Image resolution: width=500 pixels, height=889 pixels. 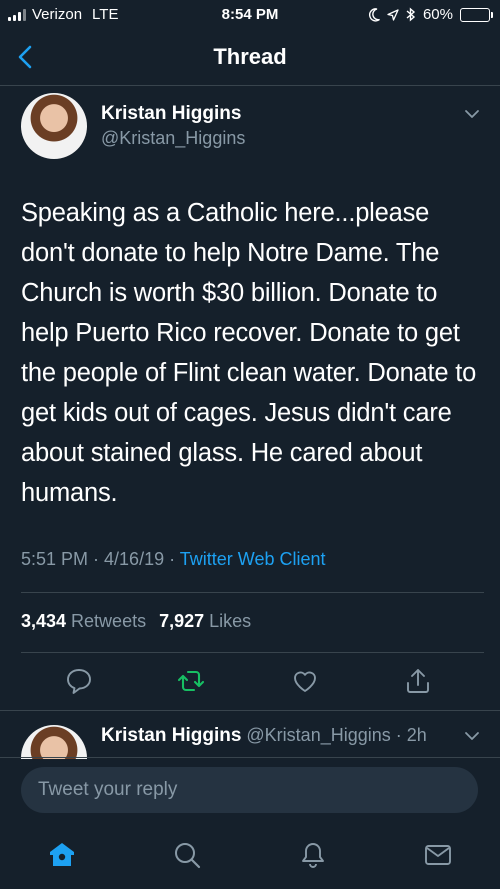 I want to click on bell-icon, so click(x=313, y=855).